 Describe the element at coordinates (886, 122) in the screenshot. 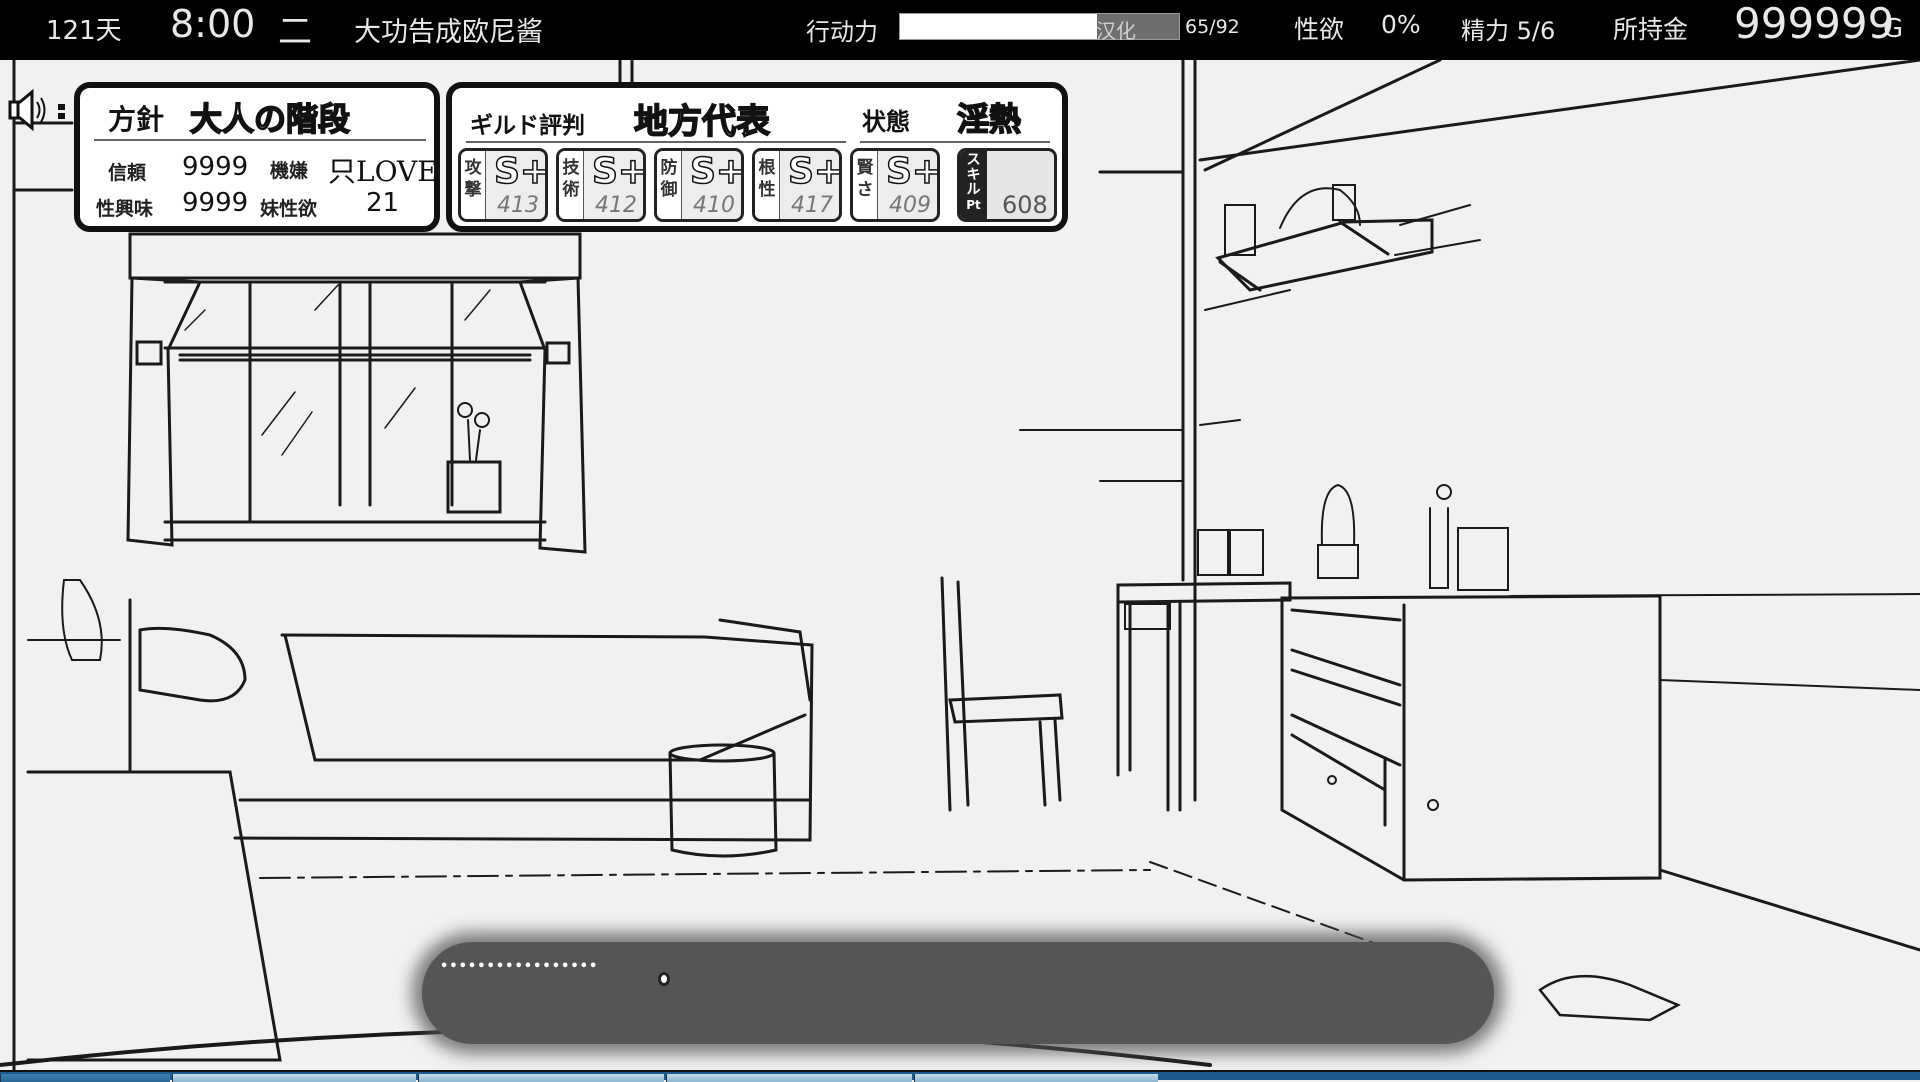

I see `condition-label: 状態` at that location.